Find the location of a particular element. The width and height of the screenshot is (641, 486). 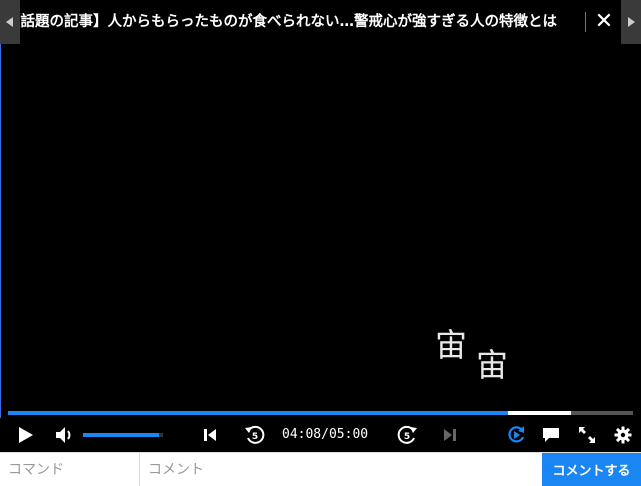

volume-slider is located at coordinates (123, 435).